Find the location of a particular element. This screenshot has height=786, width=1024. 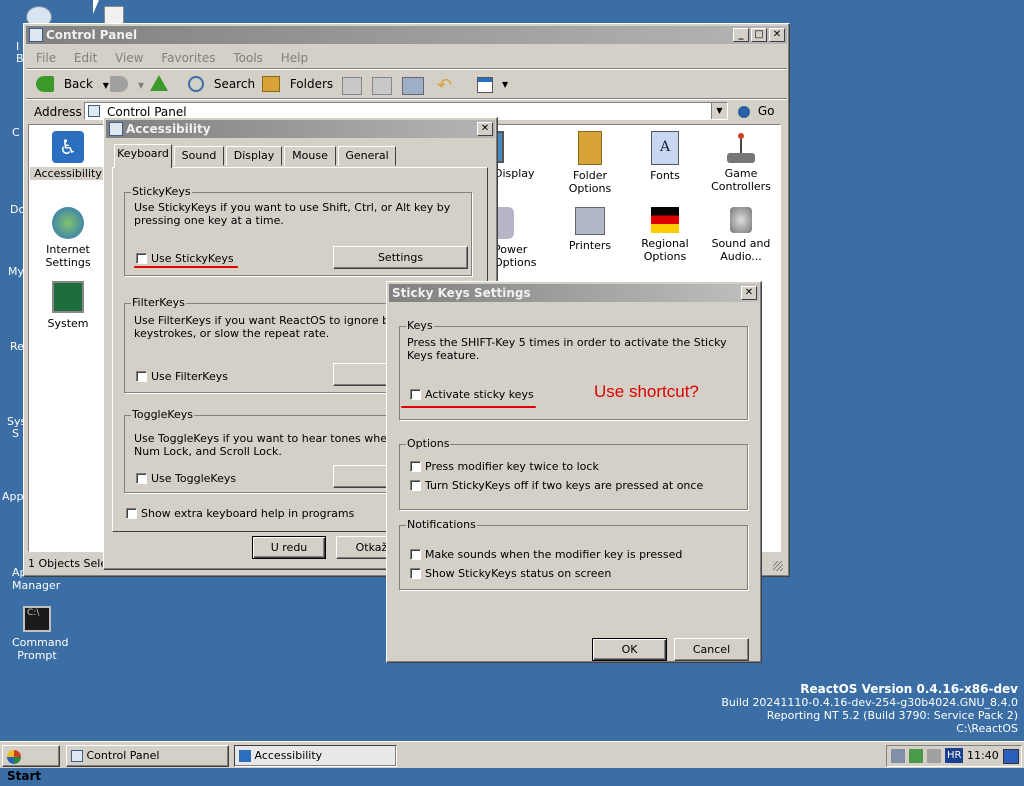

taskbar-control-panel: Control Panel is located at coordinates (147, 756).